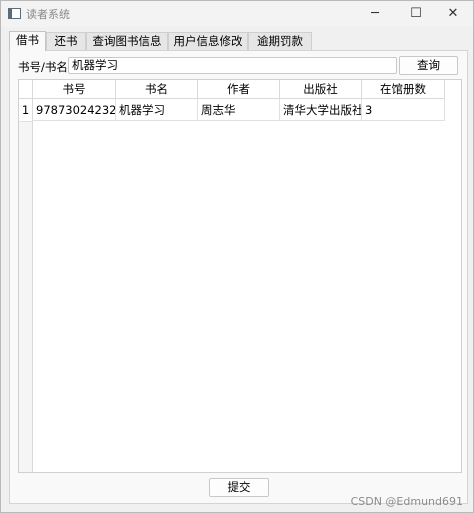 The width and height of the screenshot is (474, 513). Describe the element at coordinates (428, 65) in the screenshot. I see `query-button: 查询` at that location.